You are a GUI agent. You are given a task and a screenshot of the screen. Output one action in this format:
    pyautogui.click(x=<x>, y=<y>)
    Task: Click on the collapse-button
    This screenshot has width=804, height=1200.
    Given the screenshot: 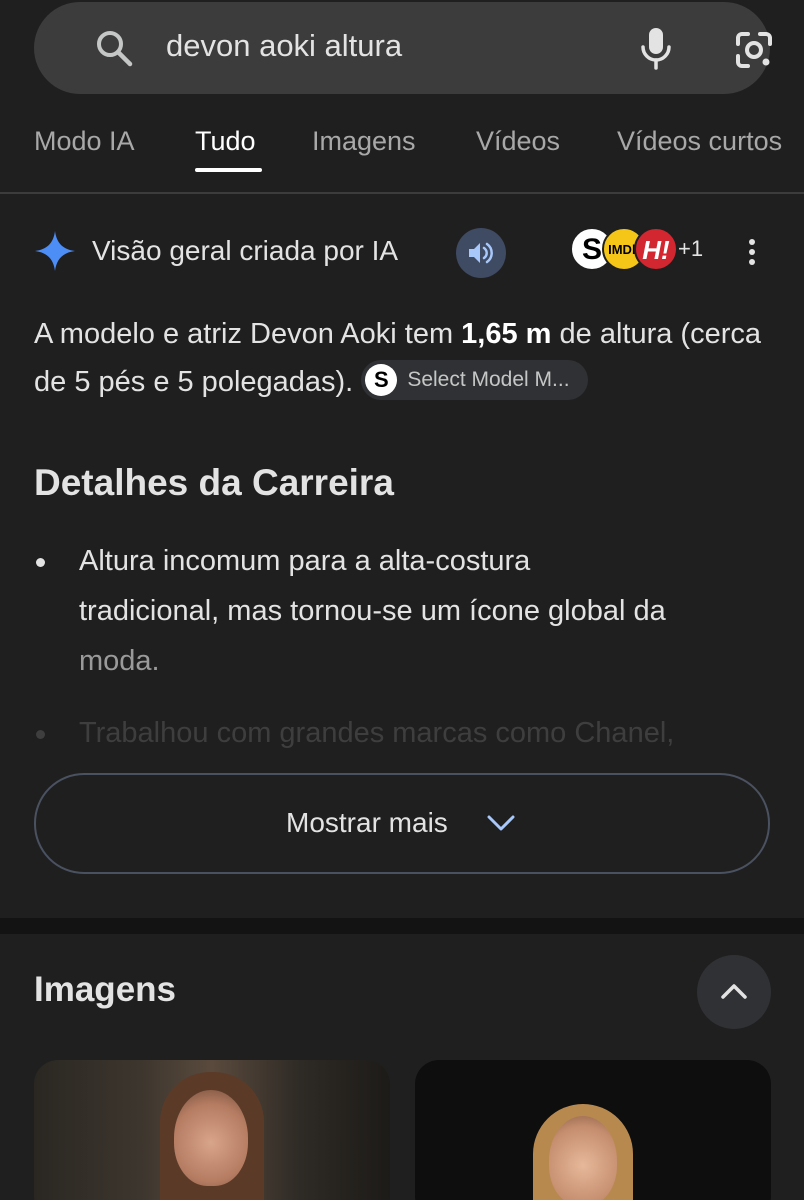 What is the action you would take?
    pyautogui.click(x=734, y=992)
    